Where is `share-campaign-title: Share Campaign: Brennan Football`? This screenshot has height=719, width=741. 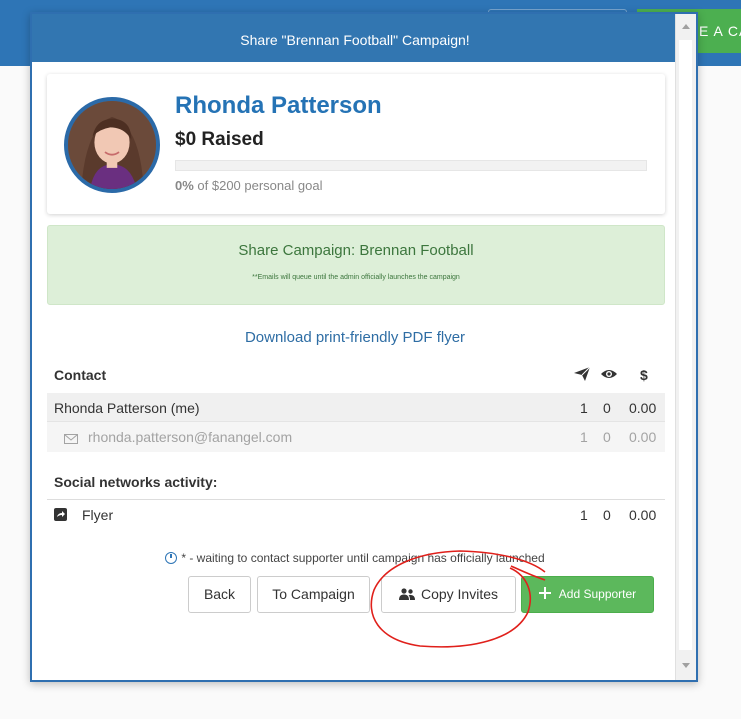
share-campaign-title: Share Campaign: Brennan Football is located at coordinates (356, 250).